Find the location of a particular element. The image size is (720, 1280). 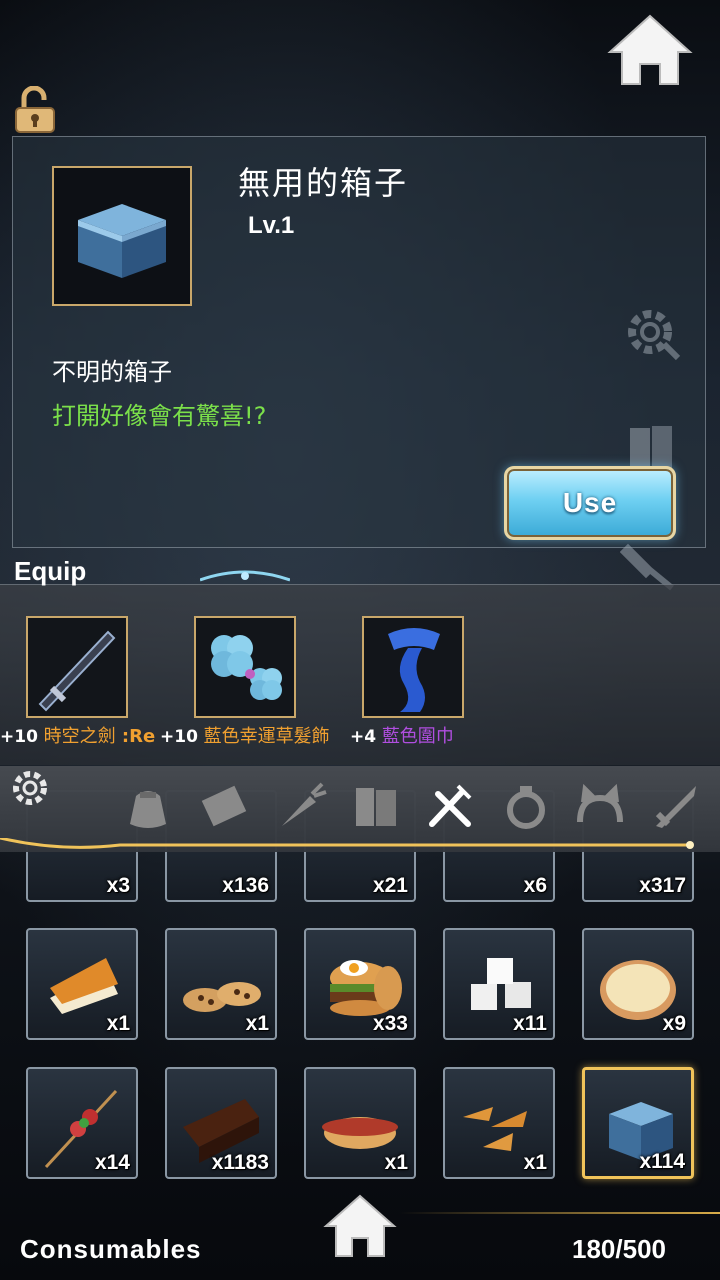

footer-divider is located at coordinates (560, 1213).